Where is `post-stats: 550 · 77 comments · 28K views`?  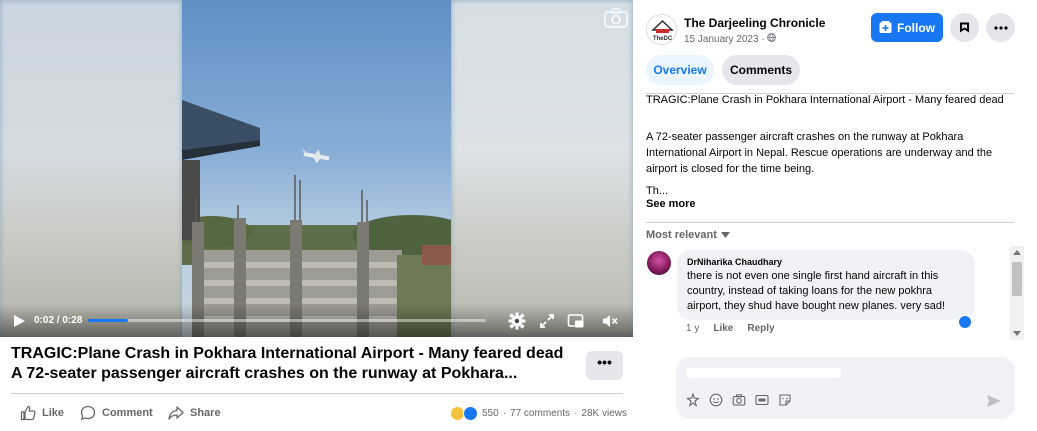 post-stats: 550 · 77 comments · 28K views is located at coordinates (538, 413).